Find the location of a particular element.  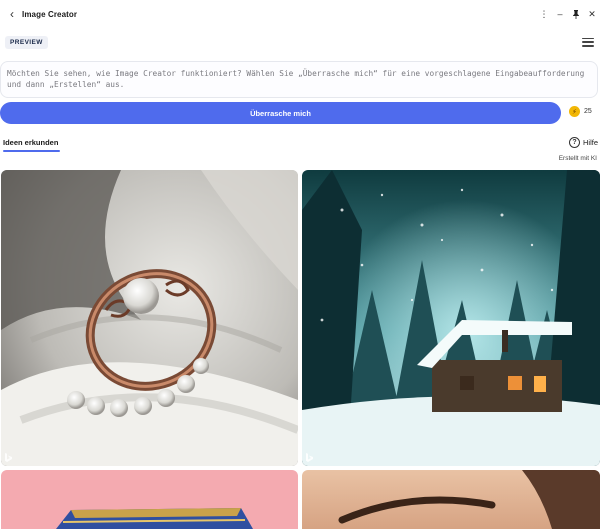

boost-icon: ⚡ is located at coordinates (574, 111).